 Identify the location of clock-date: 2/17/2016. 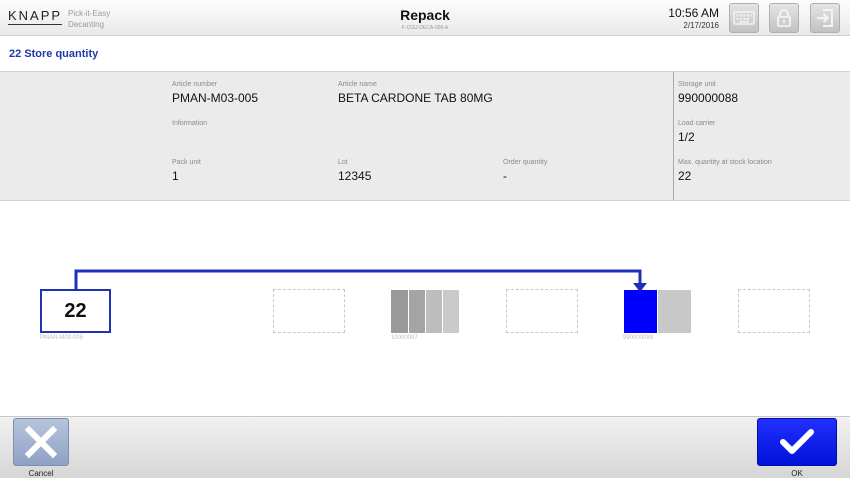
(701, 25).